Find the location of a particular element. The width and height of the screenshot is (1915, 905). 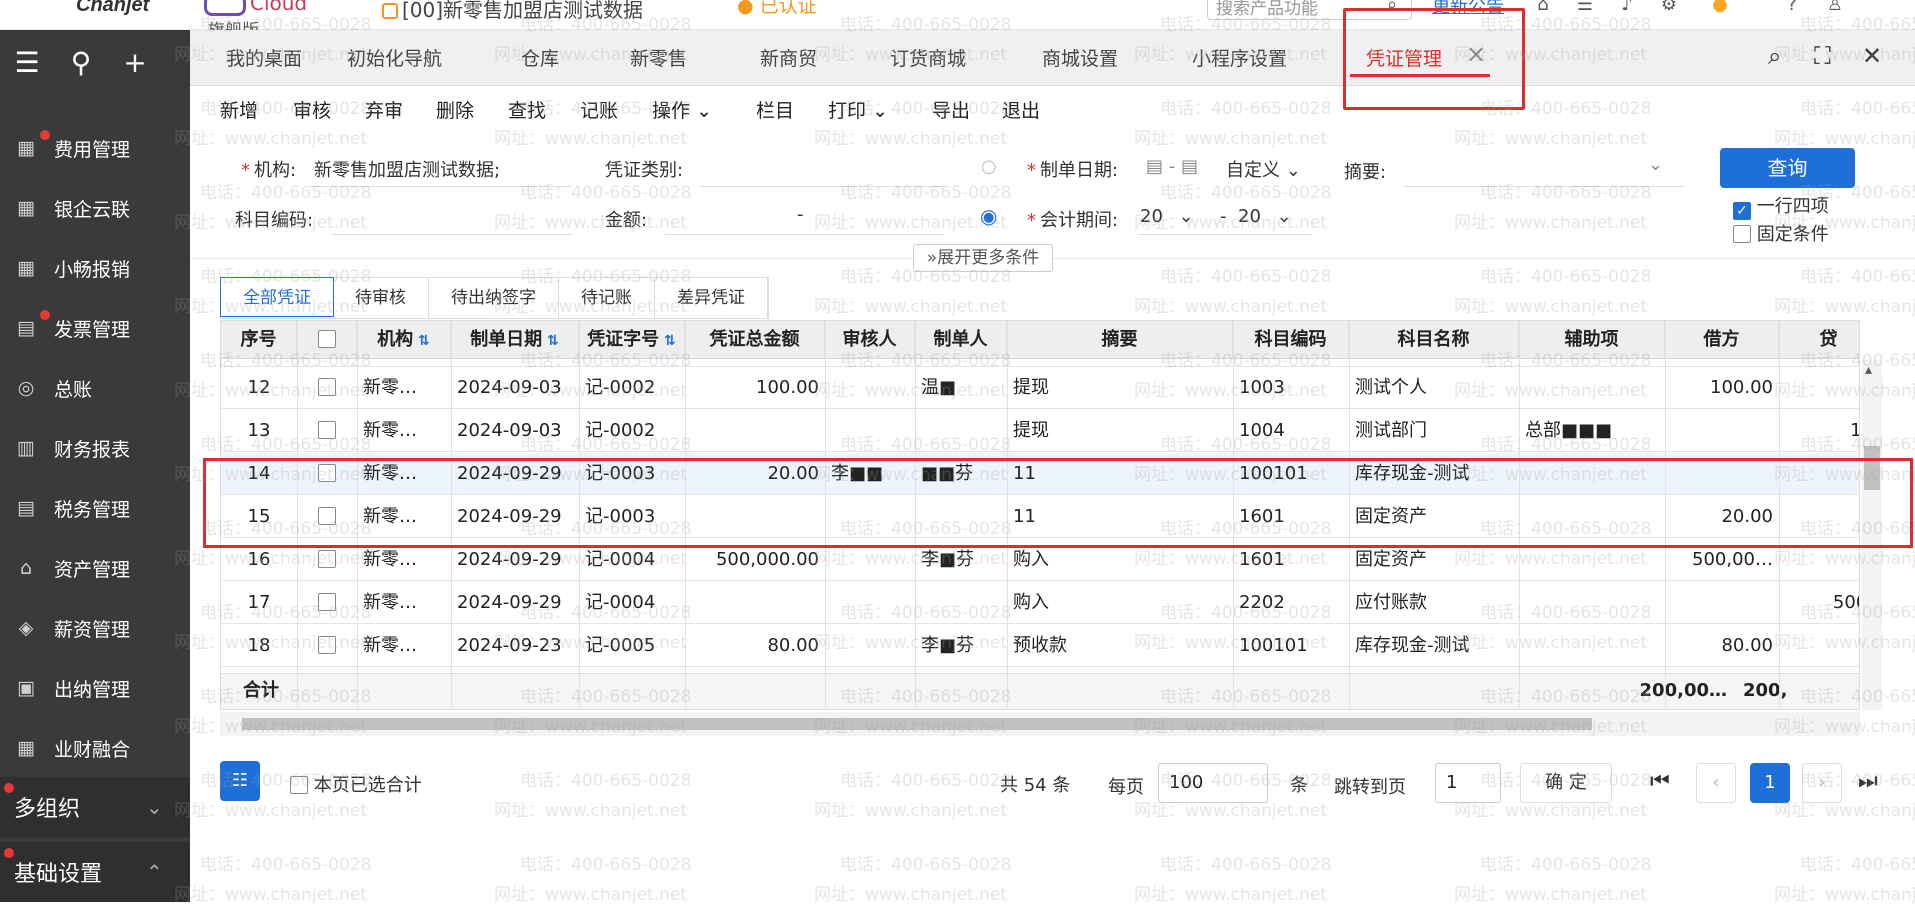

tab-new-retail: 新零售 is located at coordinates (658, 57).